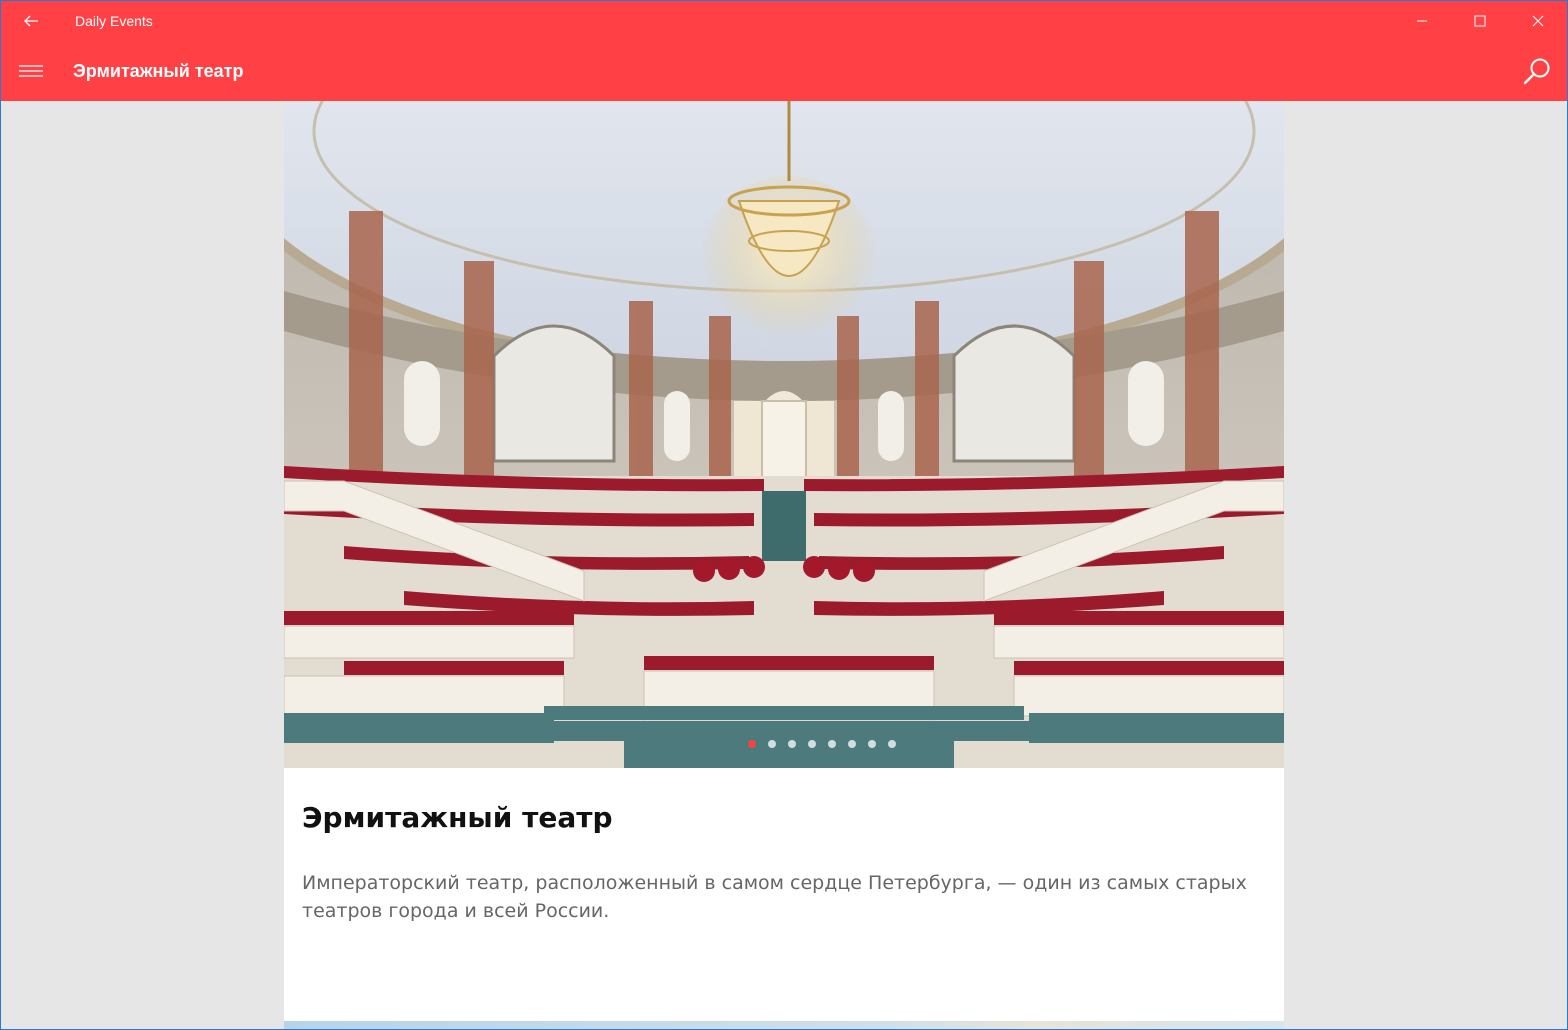 This screenshot has width=1568, height=1030. I want to click on app-title: Daily Events, so click(114, 21).